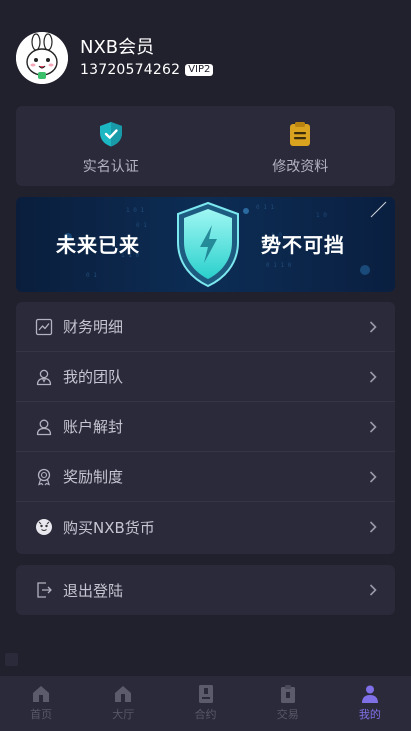  I want to click on vip-badge: VIP2, so click(199, 70).